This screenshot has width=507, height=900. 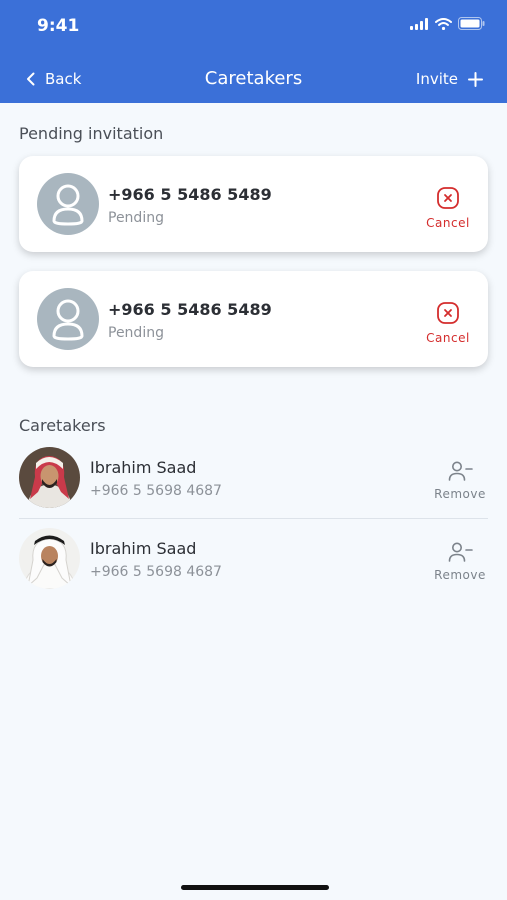 I want to click on top-header: 9:41 Back Caretakers Invite, so click(x=253, y=51).